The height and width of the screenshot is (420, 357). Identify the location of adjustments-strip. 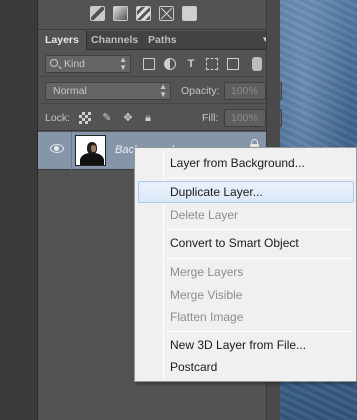
(159, 15).